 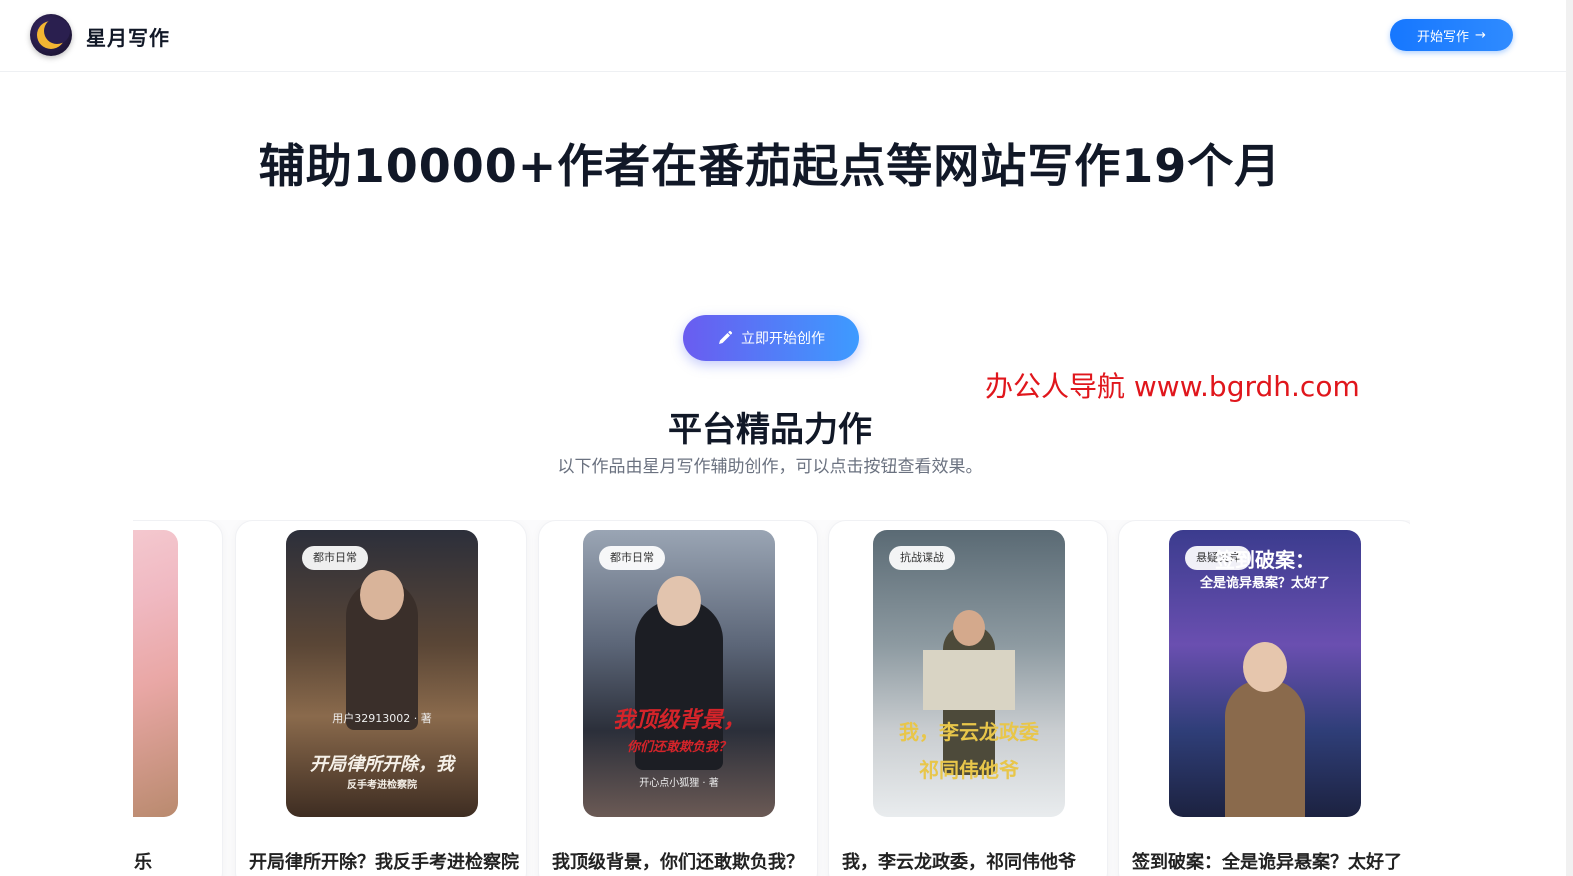 What do you see at coordinates (384, 862) in the screenshot?
I see `work-title: 开局律所开除？我反手考进检察院` at bounding box center [384, 862].